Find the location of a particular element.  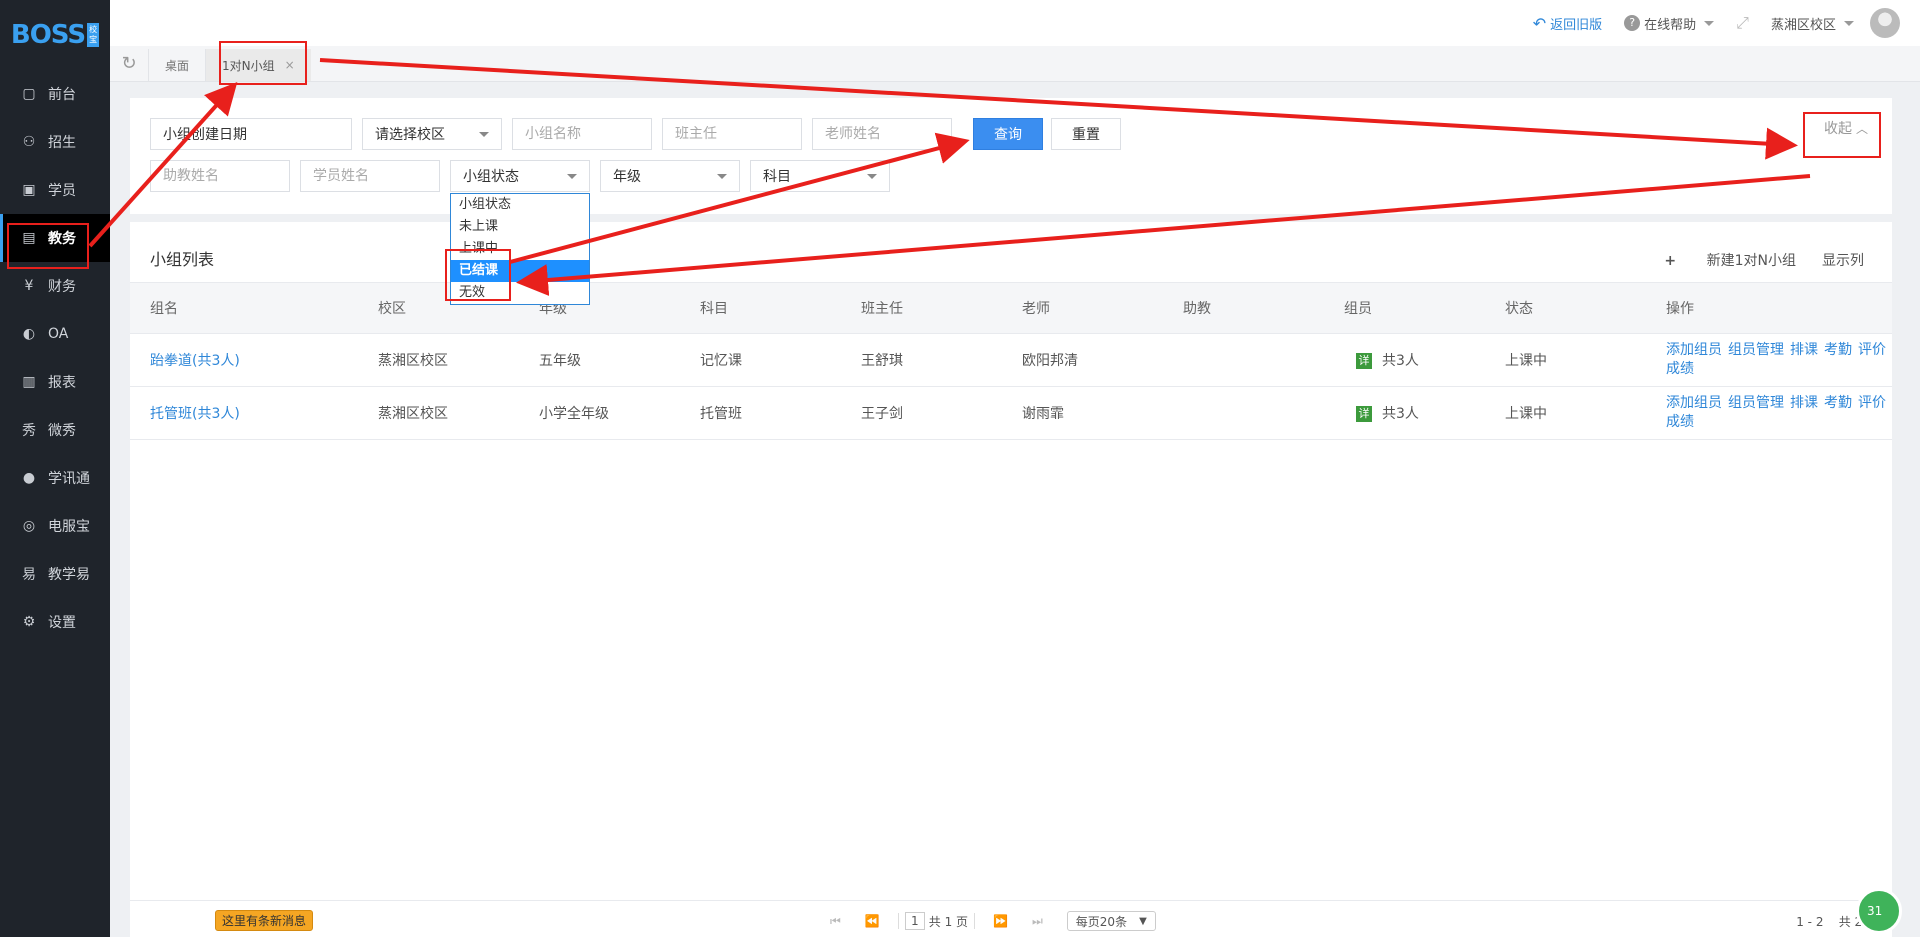

status-option-2: 上课中 is located at coordinates (520, 249).